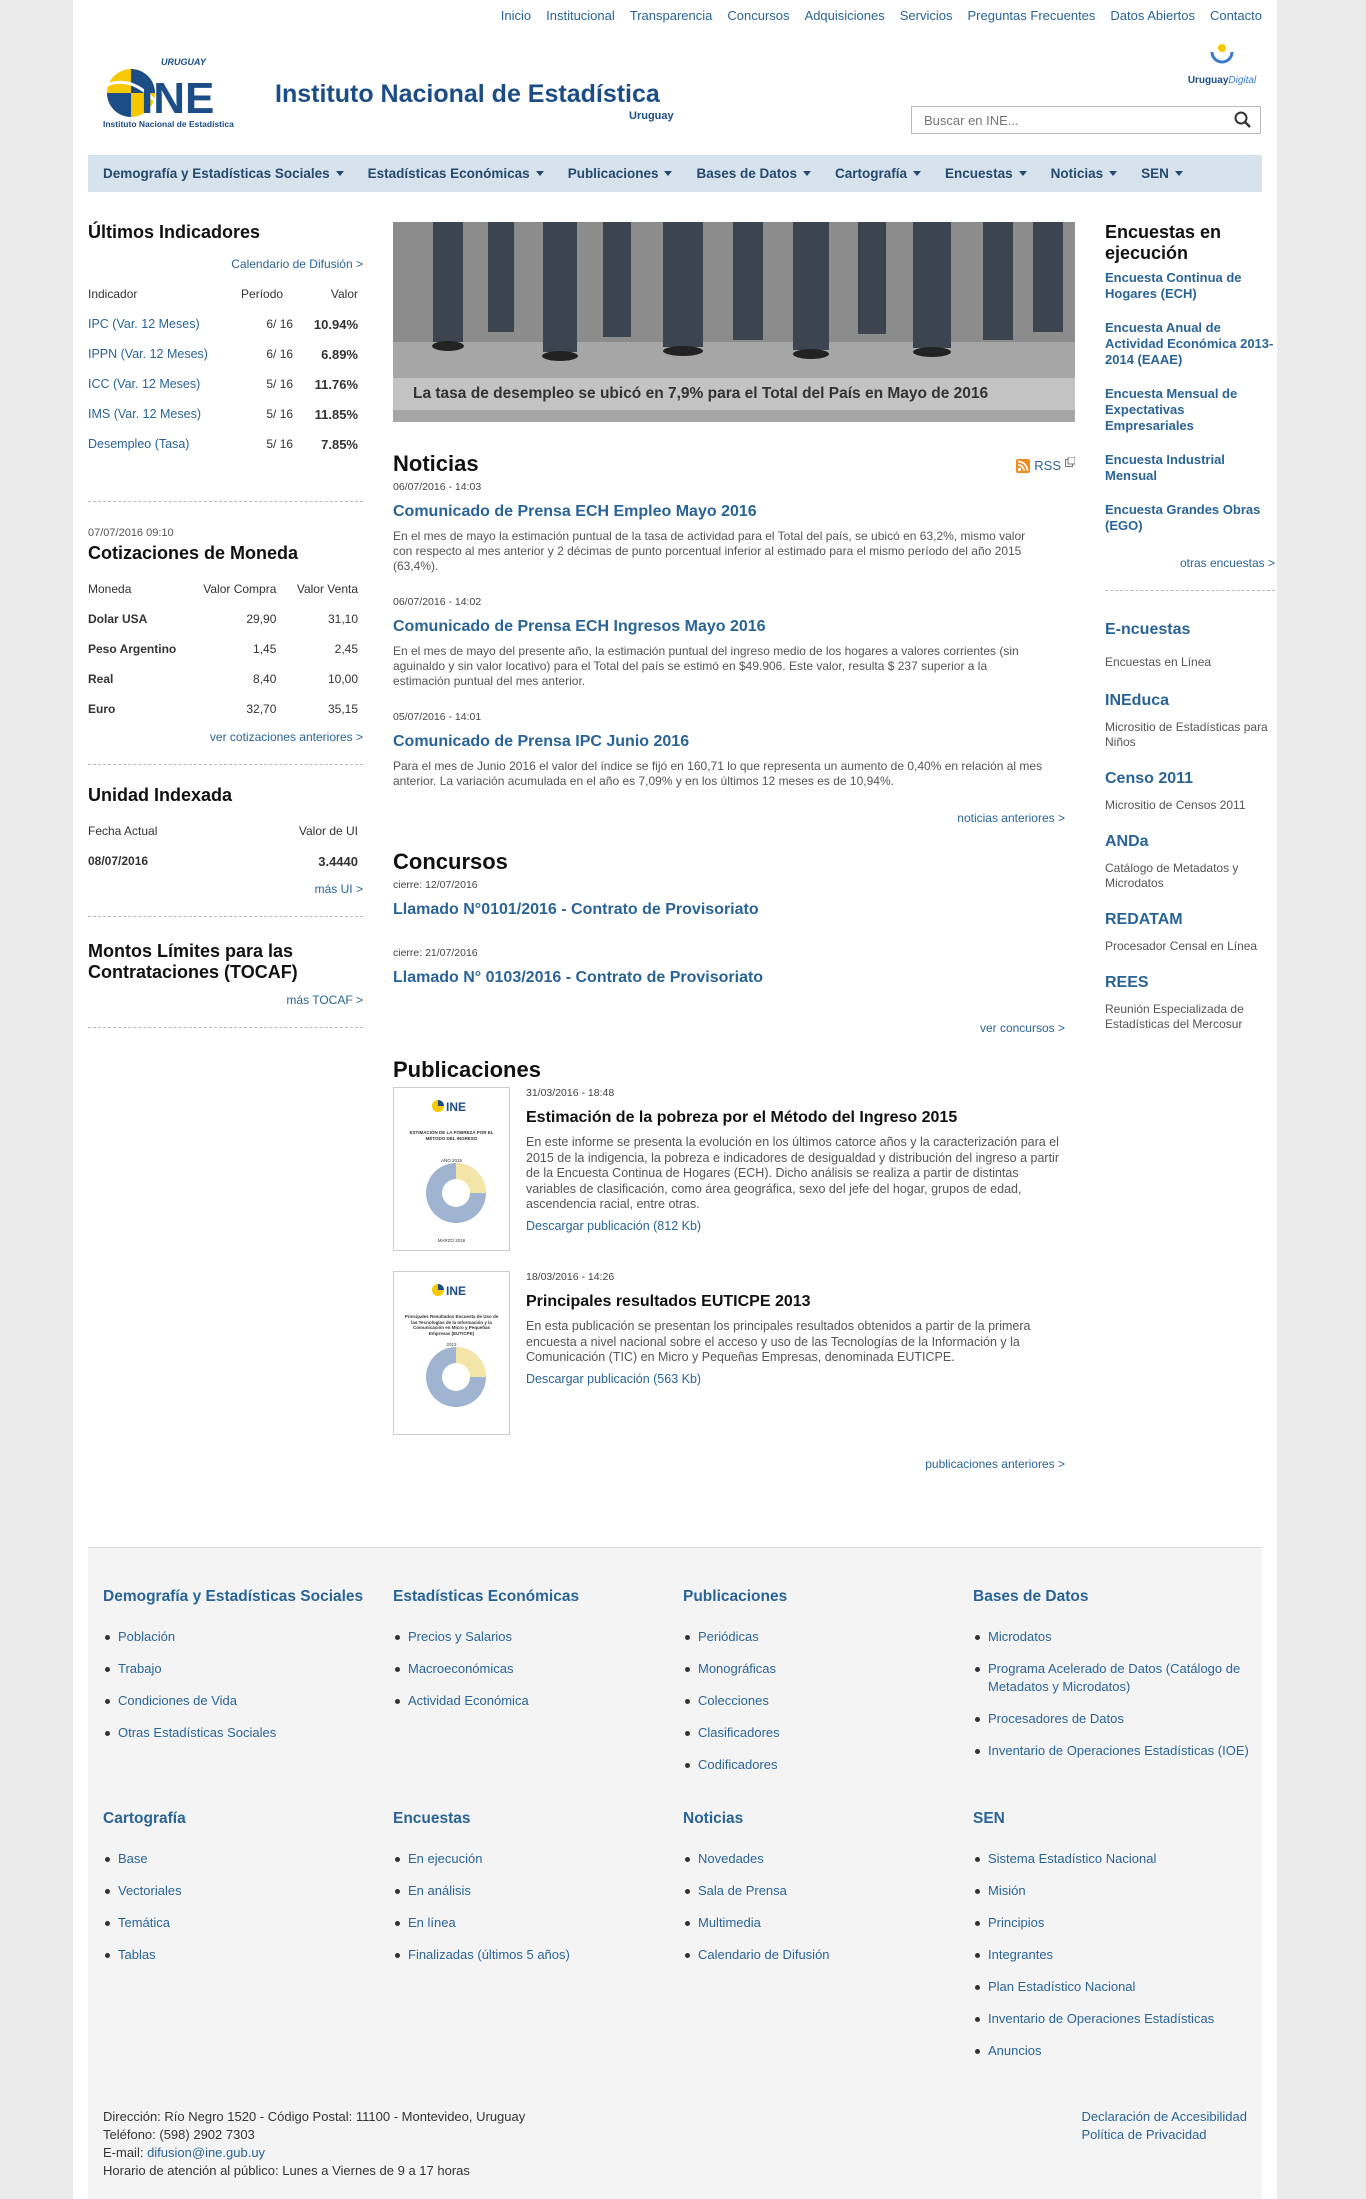 Image resolution: width=1366 pixels, height=2199 pixels. What do you see at coordinates (243, 1819) in the screenshot?
I see `footer-column-title: Cartografía` at bounding box center [243, 1819].